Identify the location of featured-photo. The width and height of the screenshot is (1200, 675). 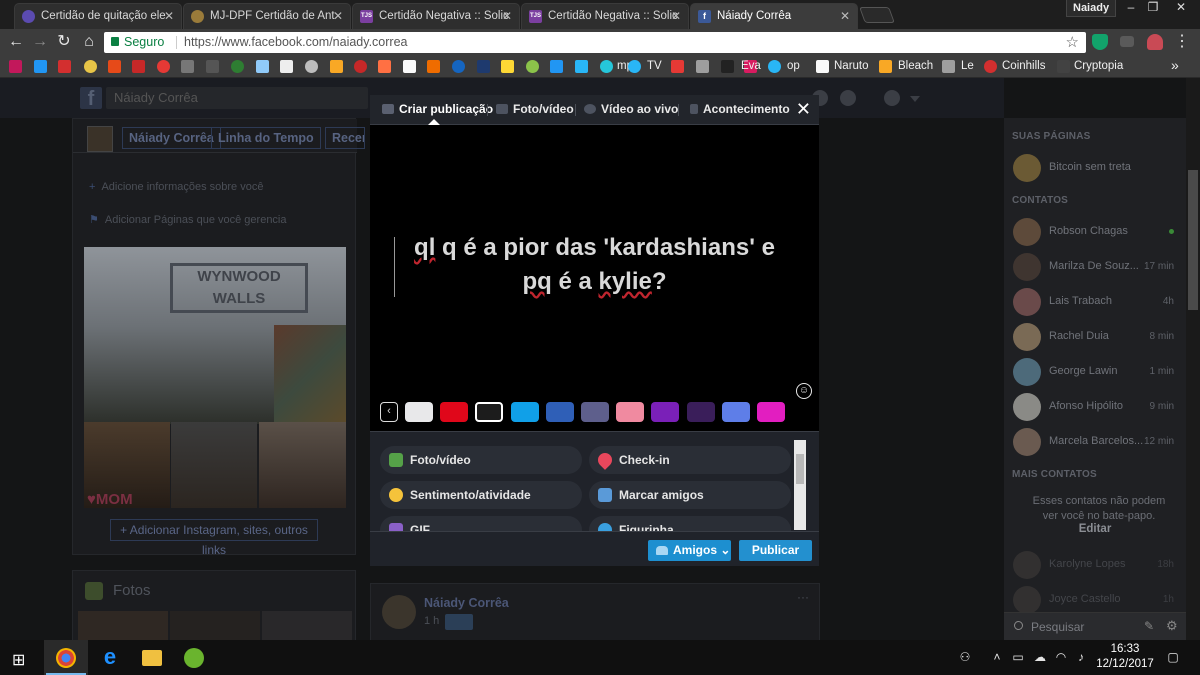
(214, 465).